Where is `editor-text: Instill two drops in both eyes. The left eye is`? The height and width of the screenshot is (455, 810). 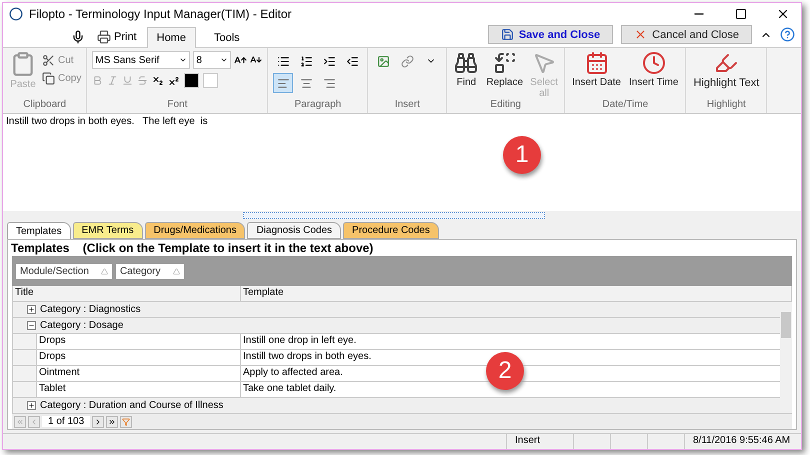
editor-text: Instill two drops in both eyes. The left eye is is located at coordinates (107, 122).